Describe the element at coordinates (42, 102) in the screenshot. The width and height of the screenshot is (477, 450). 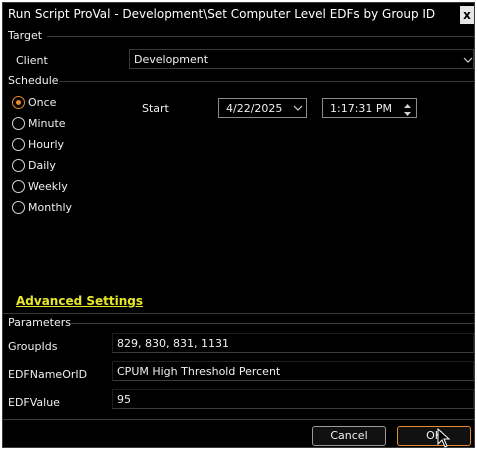
I see `radio-once-label: Once` at that location.